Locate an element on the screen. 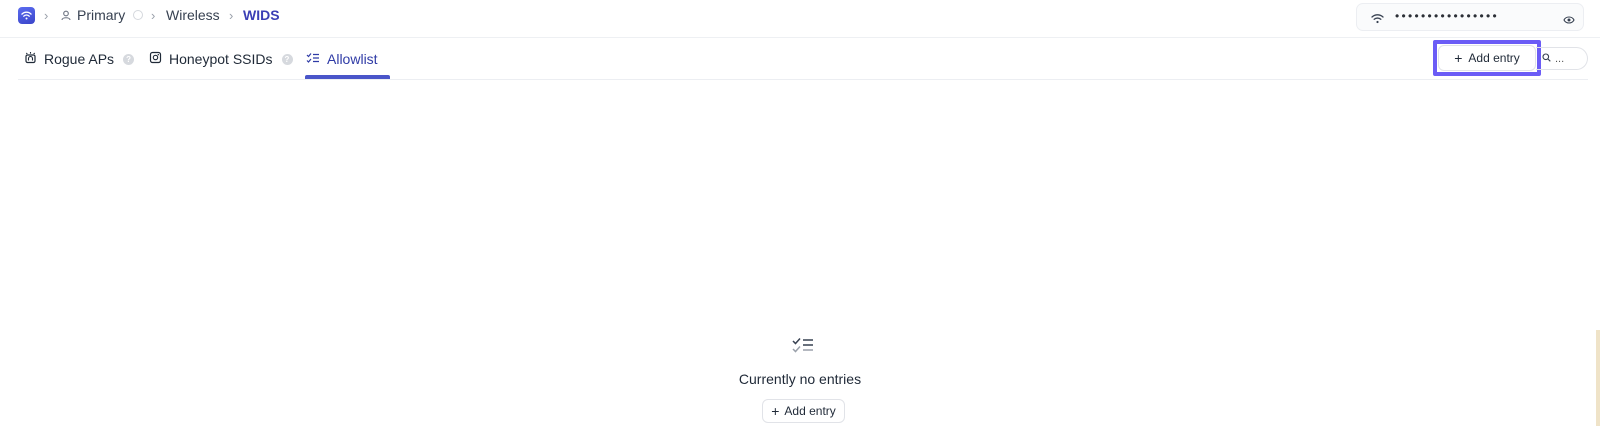  breadcrumb-site: Primary is located at coordinates (102, 15).